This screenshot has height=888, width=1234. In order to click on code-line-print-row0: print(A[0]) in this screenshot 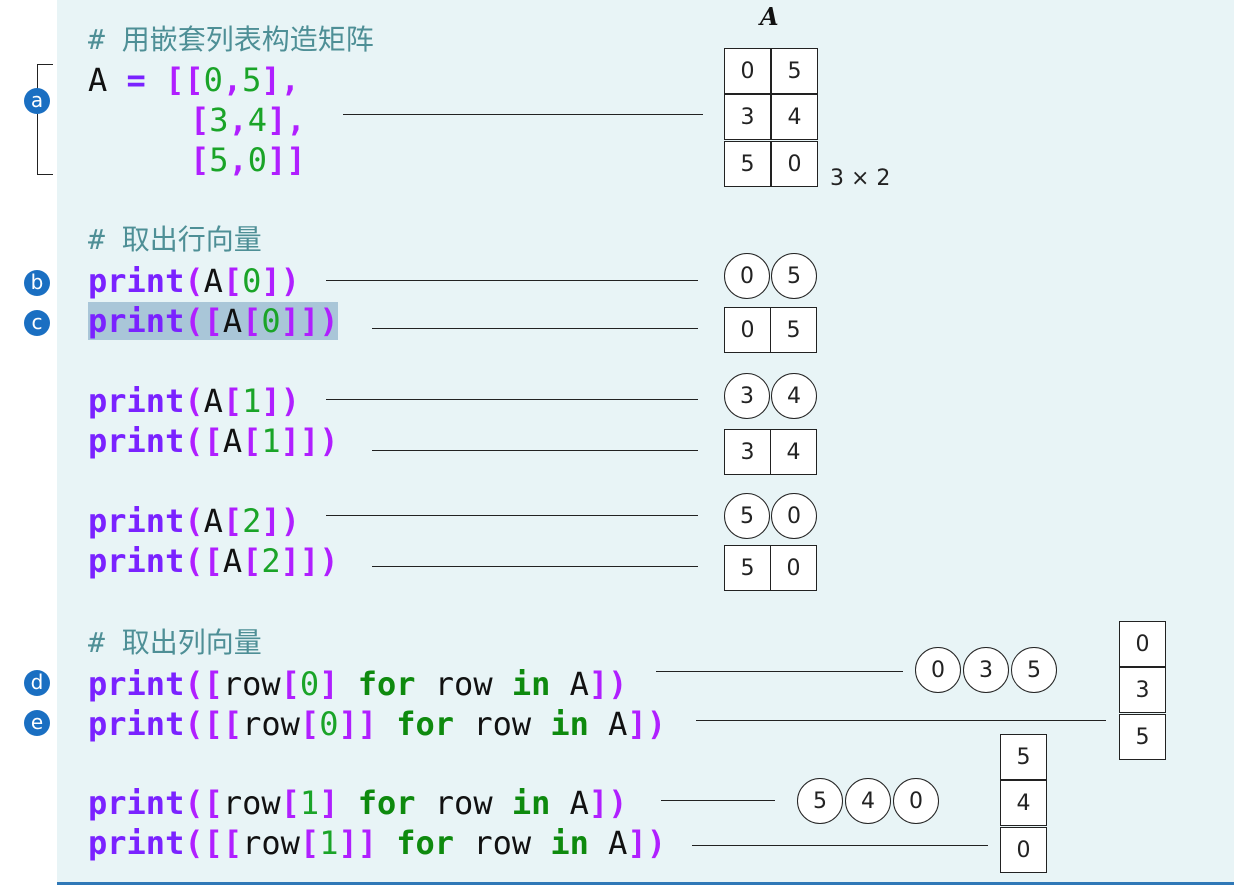, I will do `click(194, 281)`.